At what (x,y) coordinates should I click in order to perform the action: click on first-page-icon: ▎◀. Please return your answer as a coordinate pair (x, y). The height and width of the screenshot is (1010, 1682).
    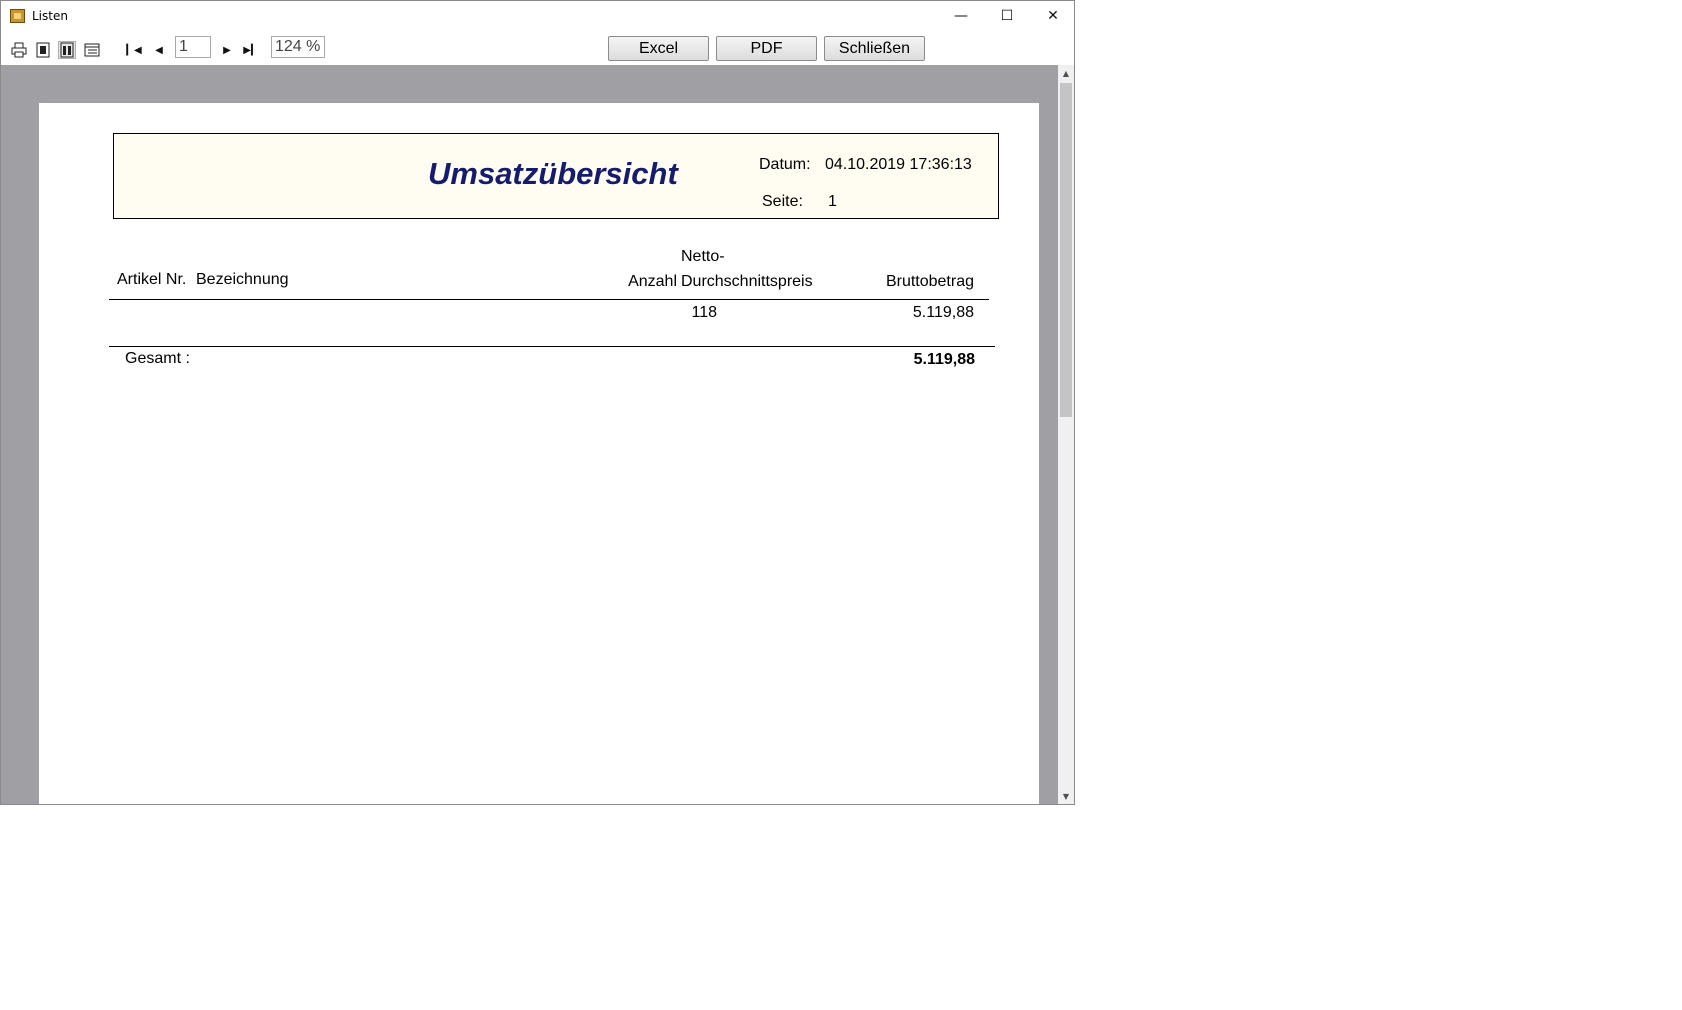
    Looking at the image, I should click on (134, 50).